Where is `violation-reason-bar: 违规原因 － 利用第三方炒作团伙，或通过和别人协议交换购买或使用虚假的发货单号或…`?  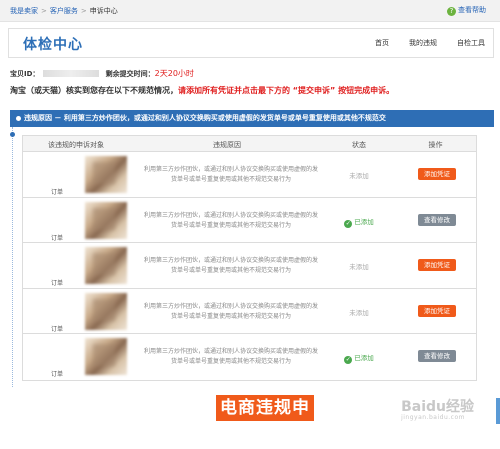 violation-reason-bar: 违规原因 － 利用第三方炒作团伙，或通过和别人协议交换购买或使用虚假的发货单号或… is located at coordinates (252, 118).